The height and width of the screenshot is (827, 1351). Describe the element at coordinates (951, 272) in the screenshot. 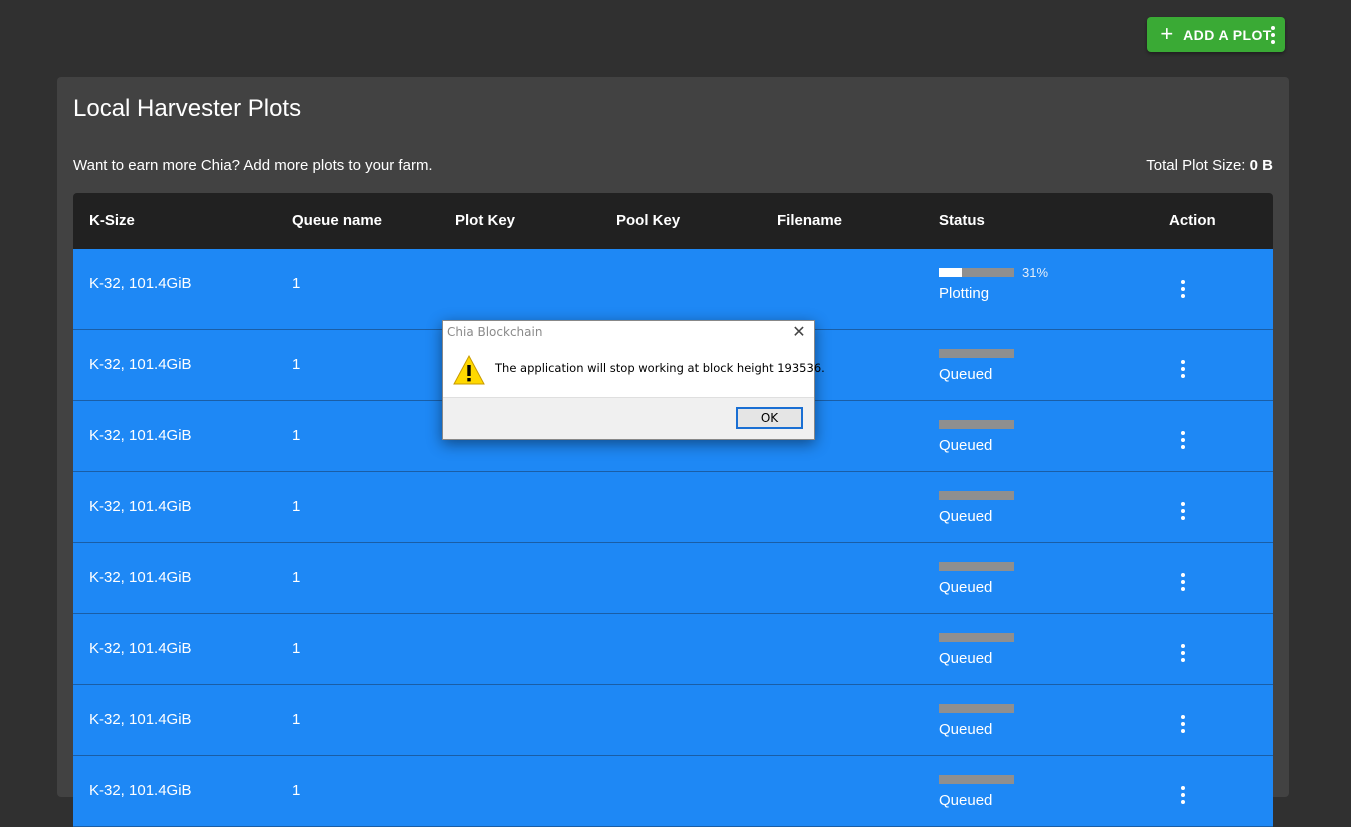

I see `progress-fill` at that location.